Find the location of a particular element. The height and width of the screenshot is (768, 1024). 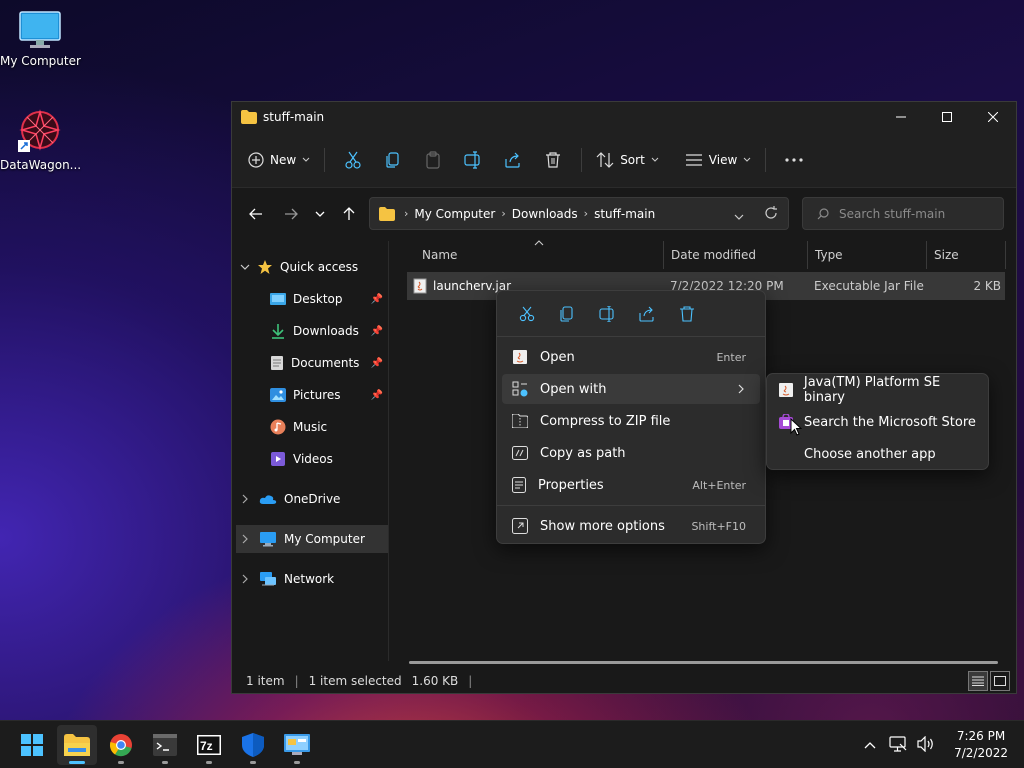

taskbar-7zip: 7z is located at coordinates (209, 745).